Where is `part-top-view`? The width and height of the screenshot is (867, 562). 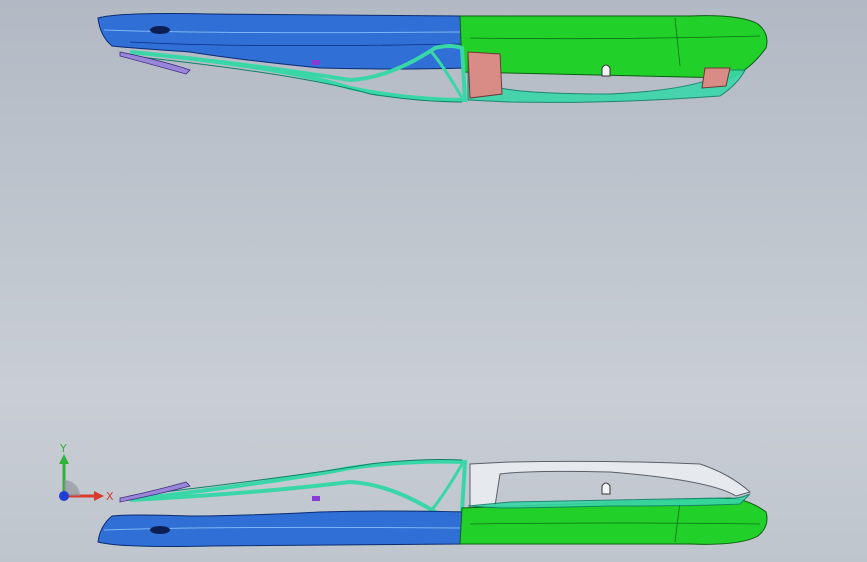 part-top-view is located at coordinates (435, 60).